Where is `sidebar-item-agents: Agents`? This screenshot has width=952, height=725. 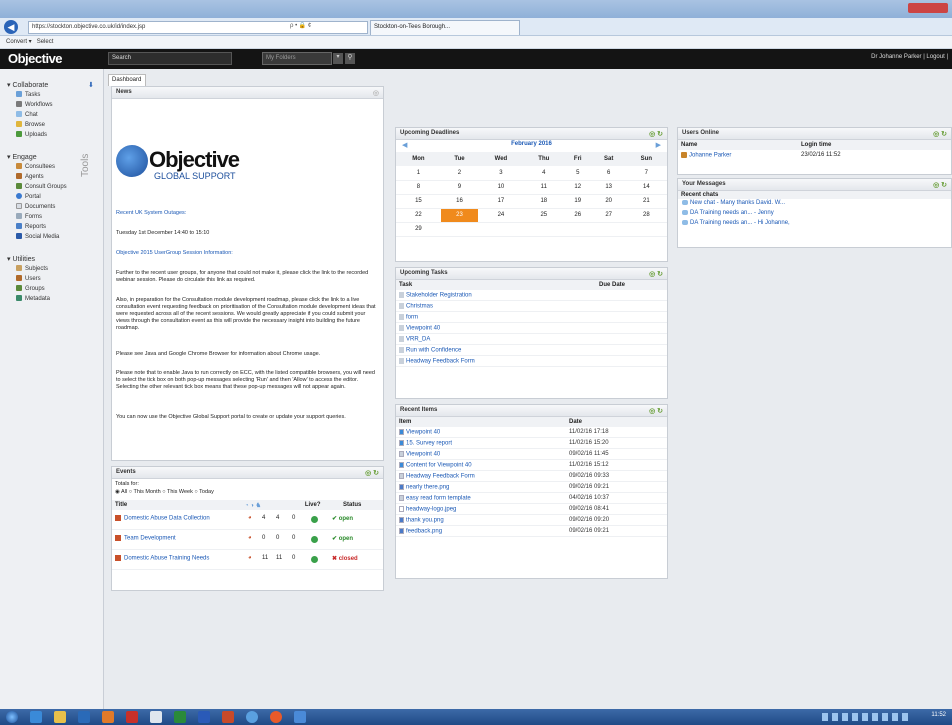 sidebar-item-agents: Agents is located at coordinates (30, 177).